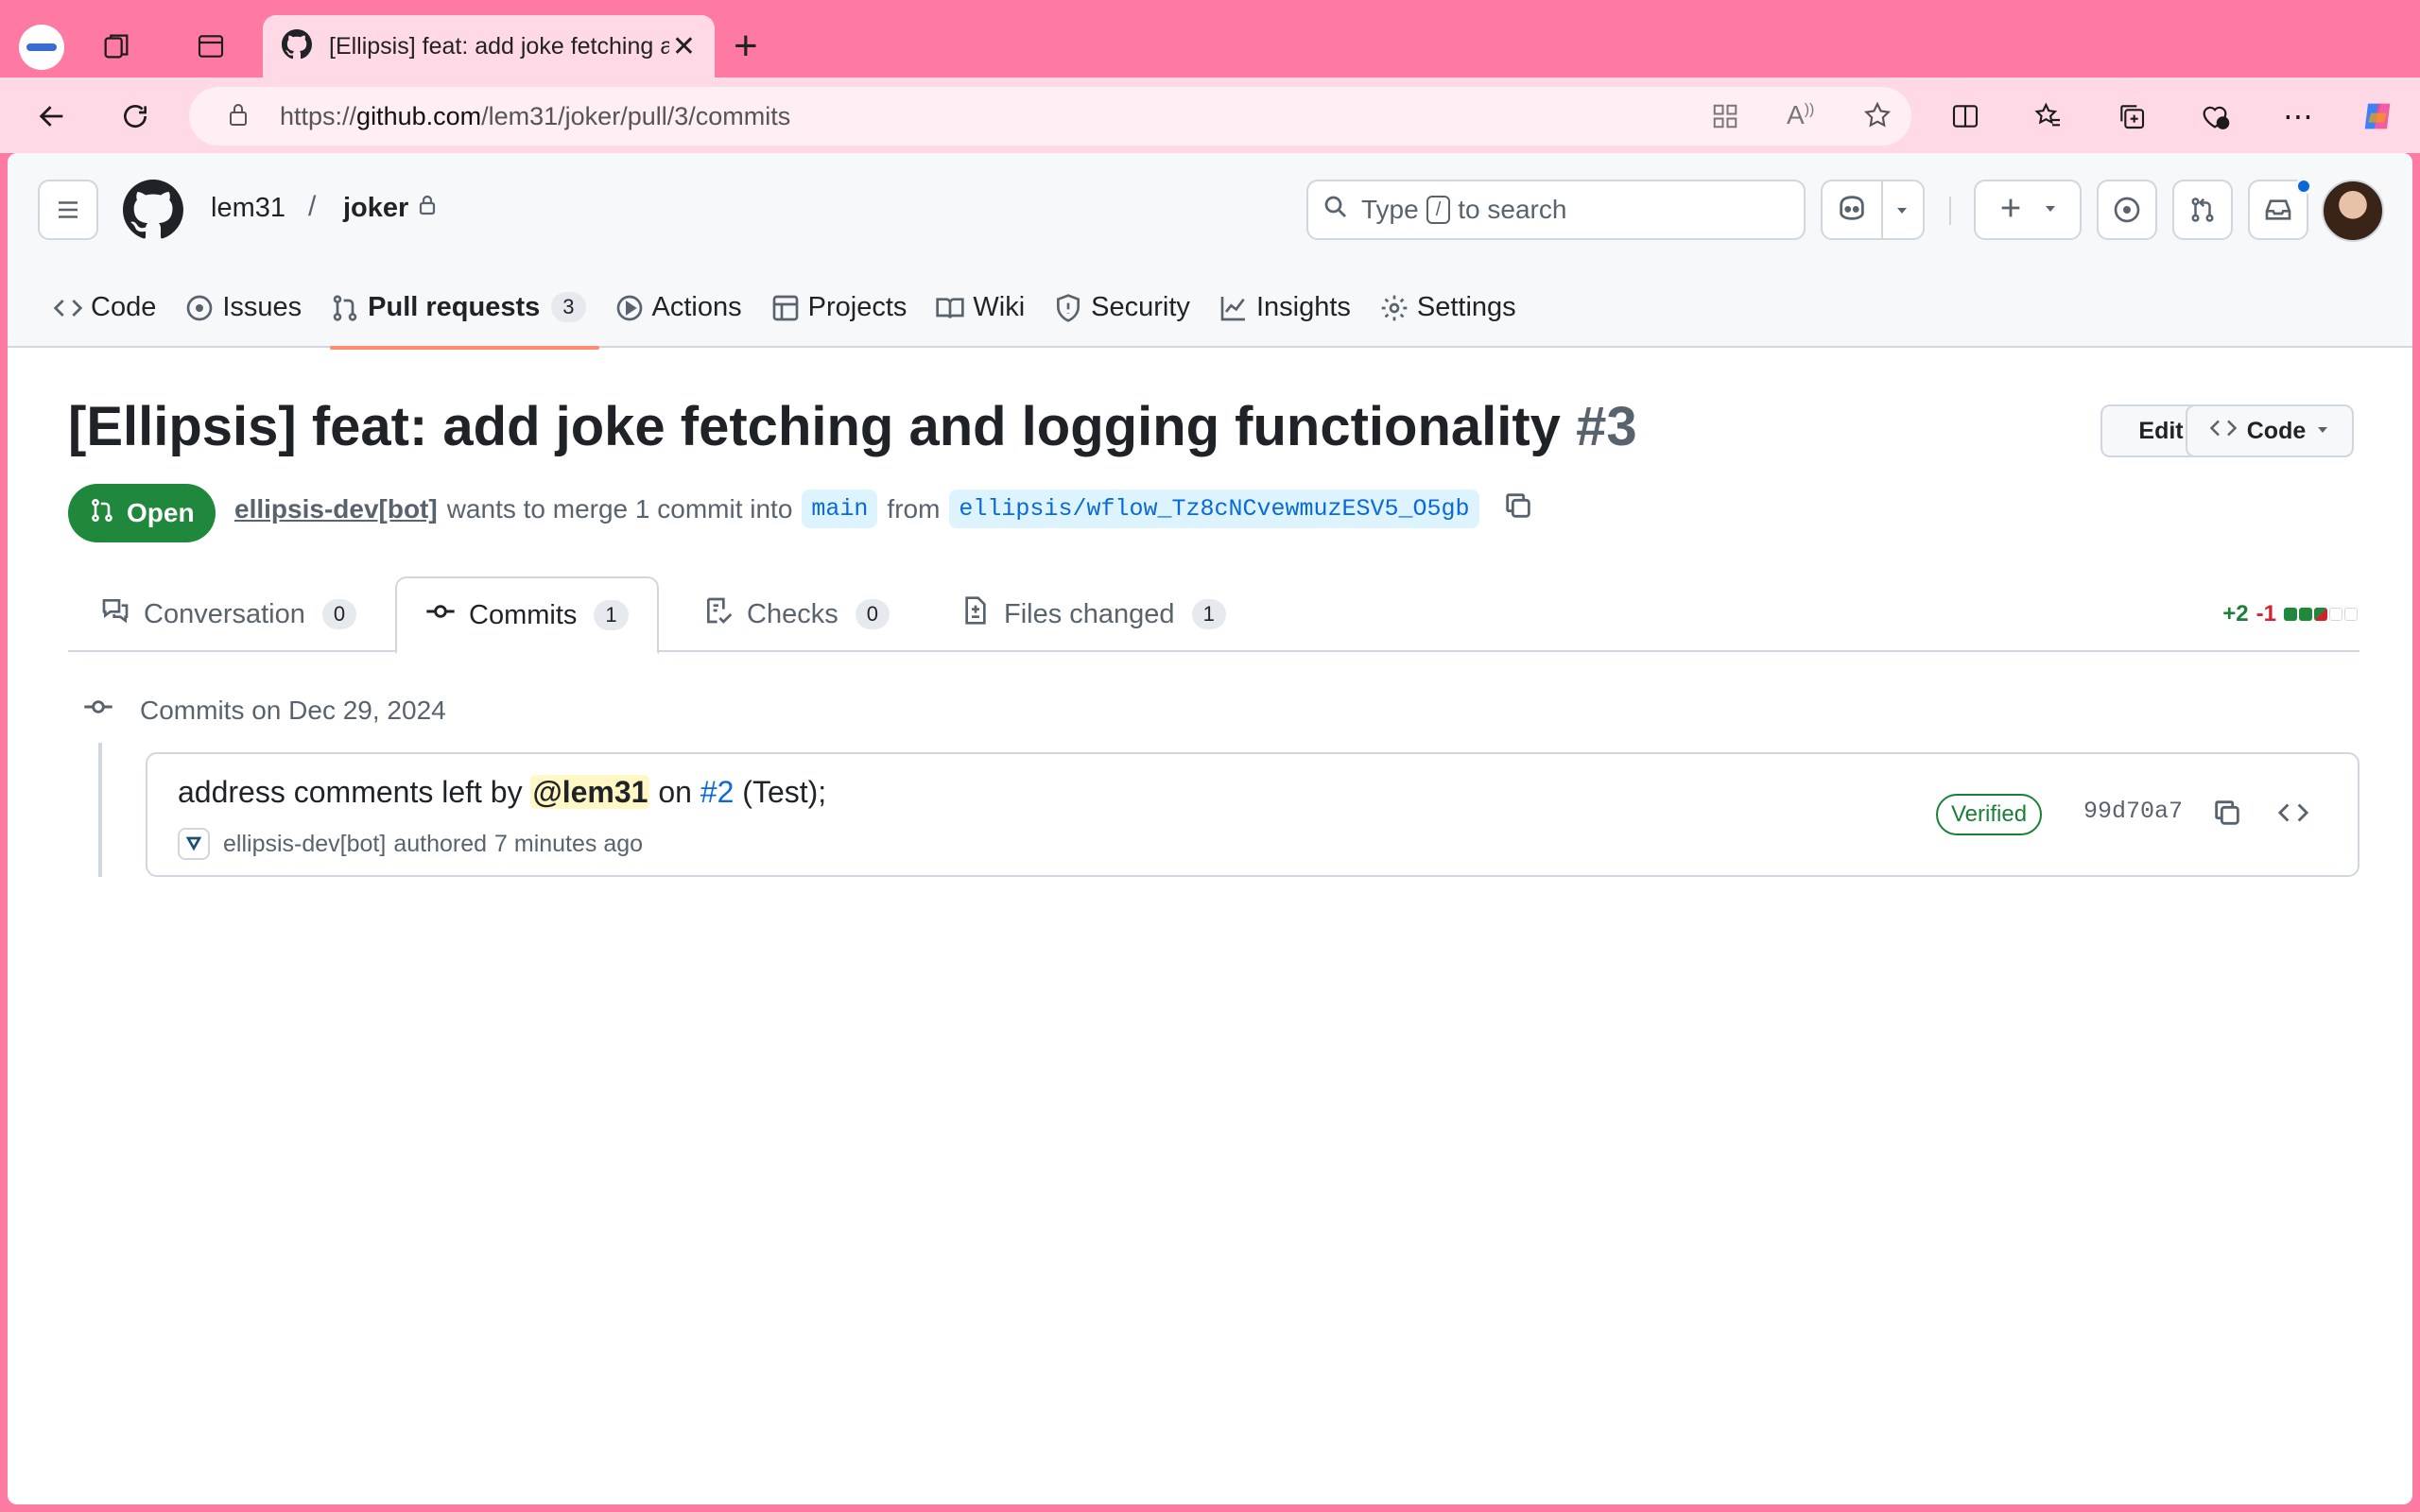  I want to click on tab-insights: Insights, so click(1291, 307).